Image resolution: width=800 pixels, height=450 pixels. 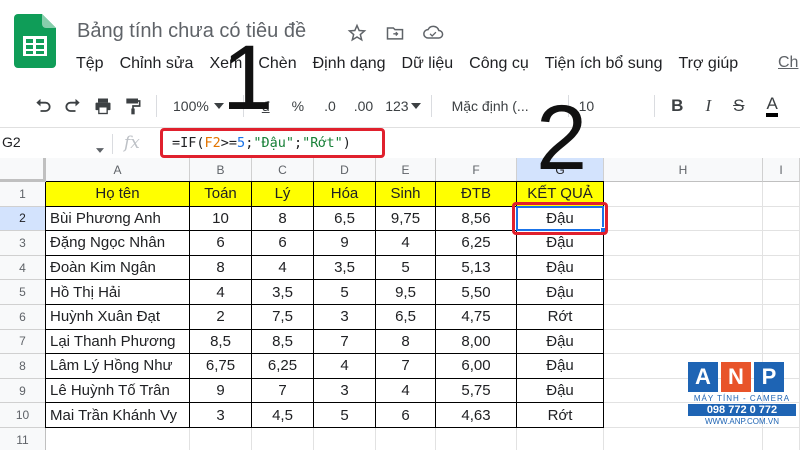 I want to click on sheets-logo-icon, so click(x=35, y=41).